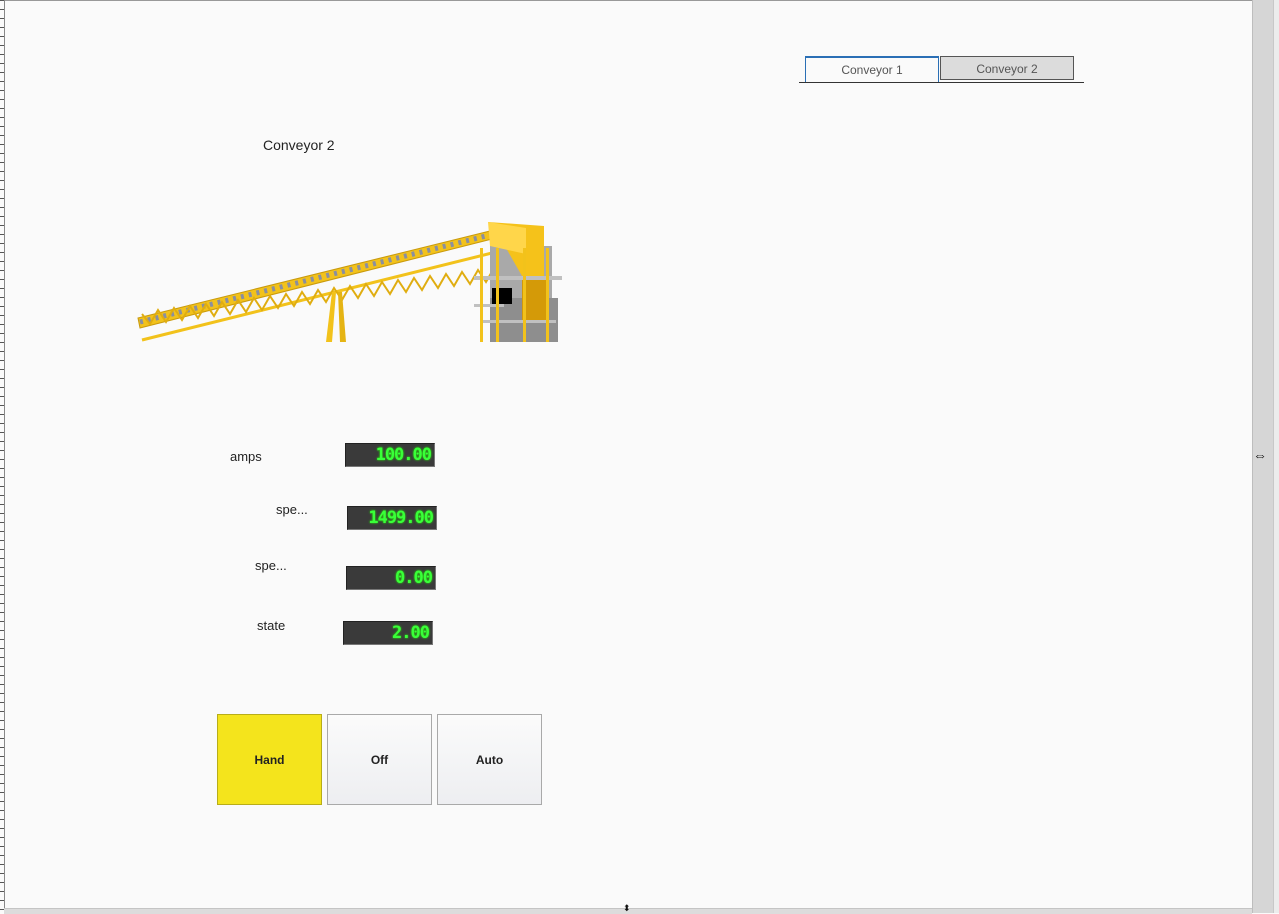 Image resolution: width=1279 pixels, height=914 pixels. Describe the element at coordinates (349, 282) in the screenshot. I see `conveyor-illustration` at that location.